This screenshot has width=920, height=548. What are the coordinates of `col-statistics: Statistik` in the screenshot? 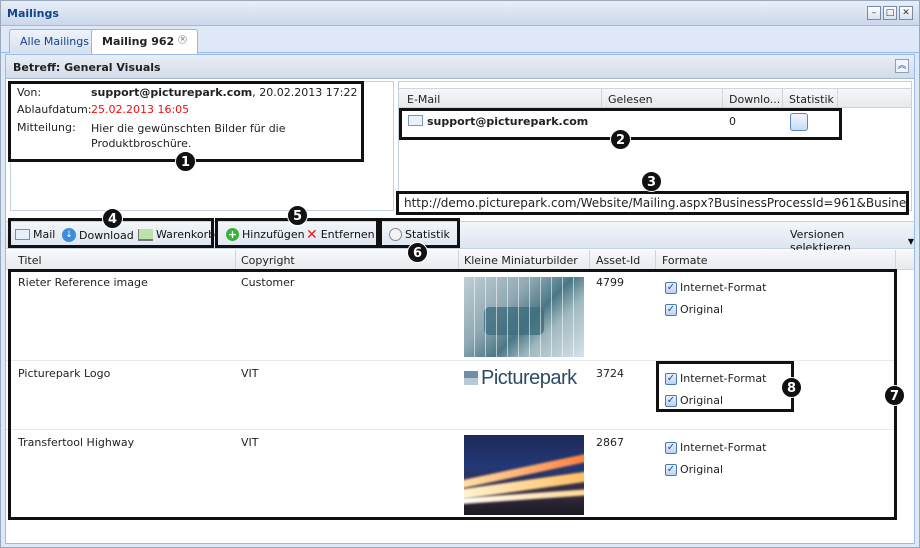 It's located at (811, 99).